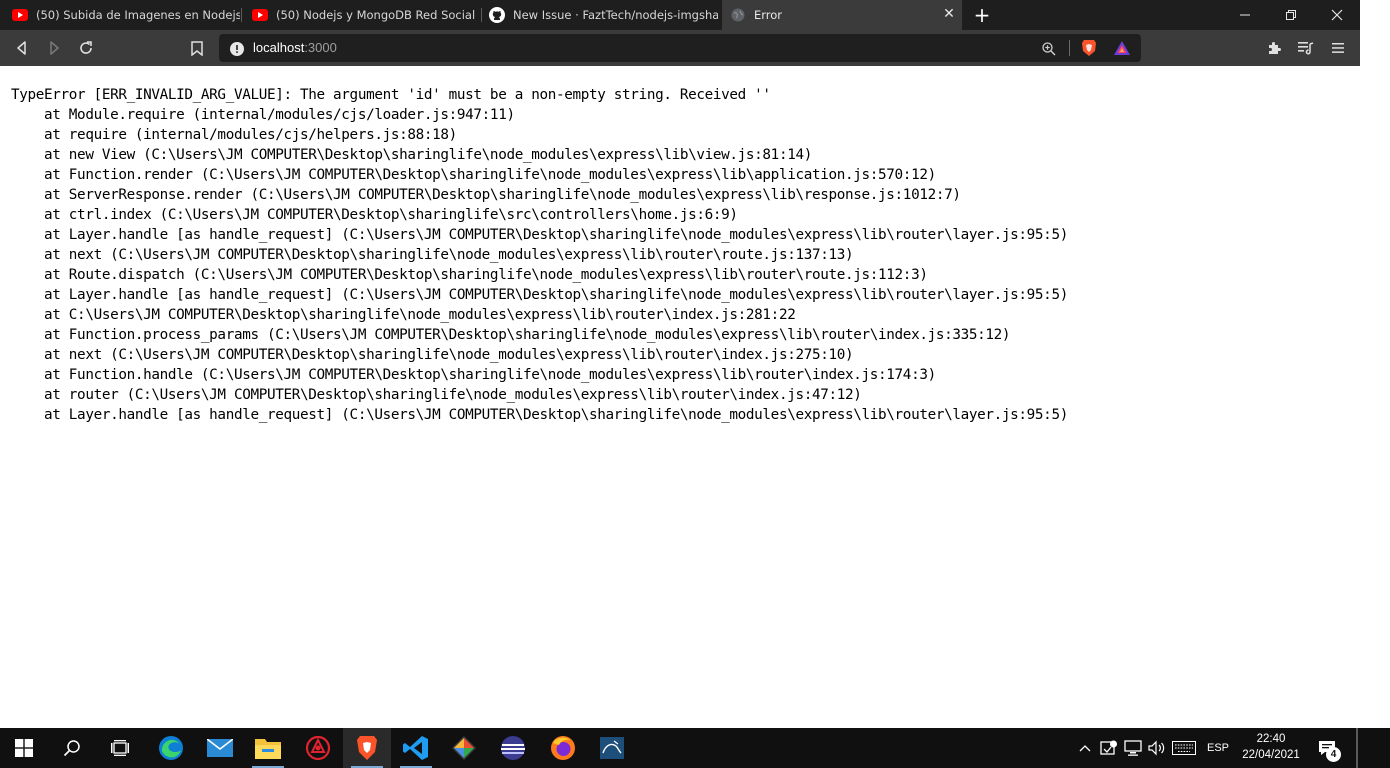  Describe the element at coordinates (1337, 15) in the screenshot. I see `close-window-button` at that location.